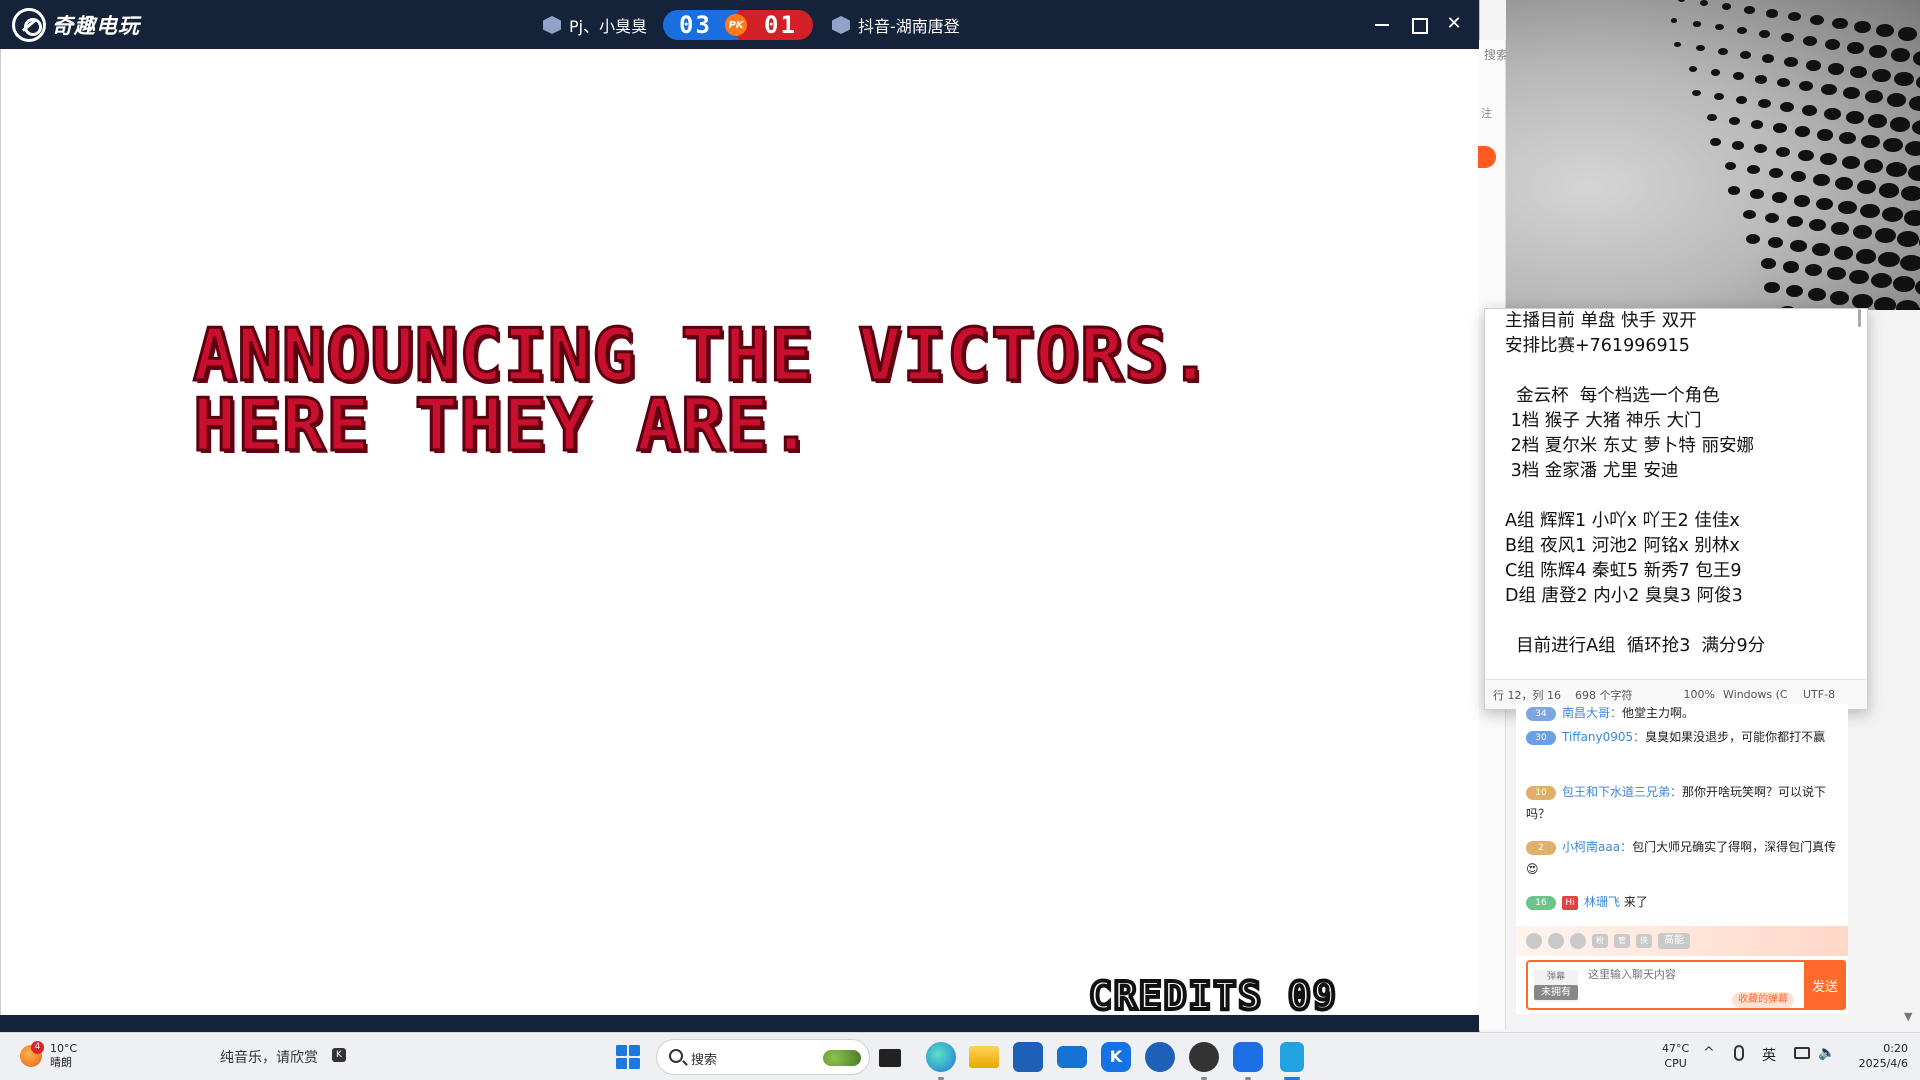 The width and height of the screenshot is (1920, 1080). Describe the element at coordinates (1556, 941) in the screenshot. I see `speaker-icon` at that location.